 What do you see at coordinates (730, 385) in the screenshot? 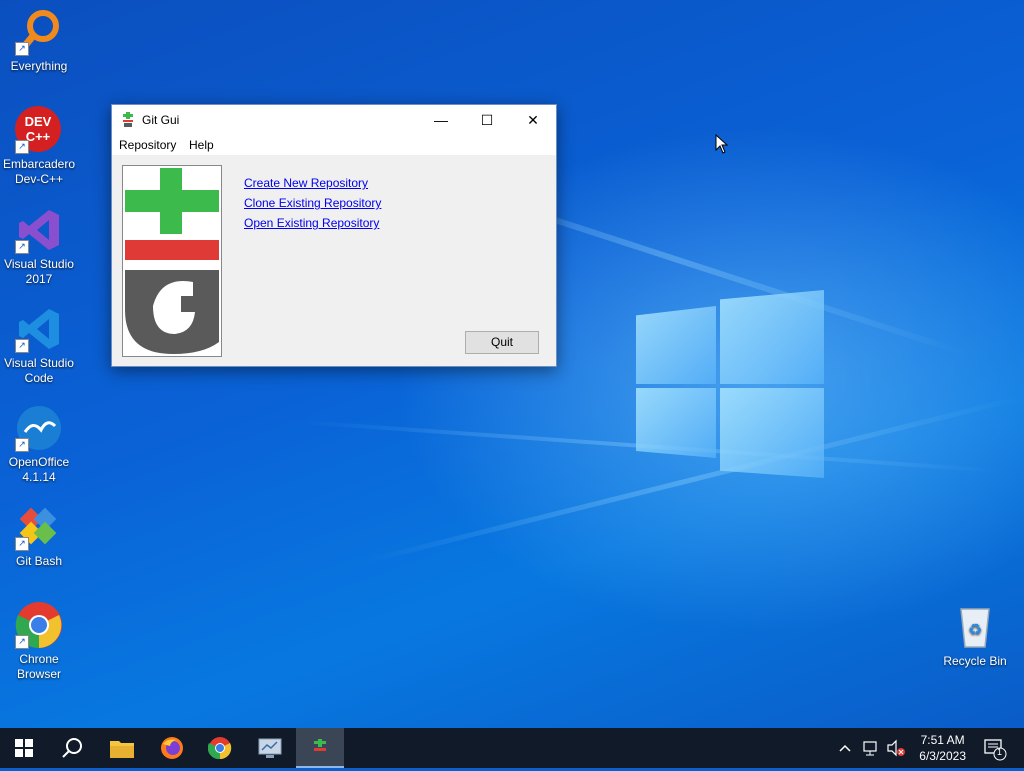
I see `windows-logo-wallpaper` at bounding box center [730, 385].